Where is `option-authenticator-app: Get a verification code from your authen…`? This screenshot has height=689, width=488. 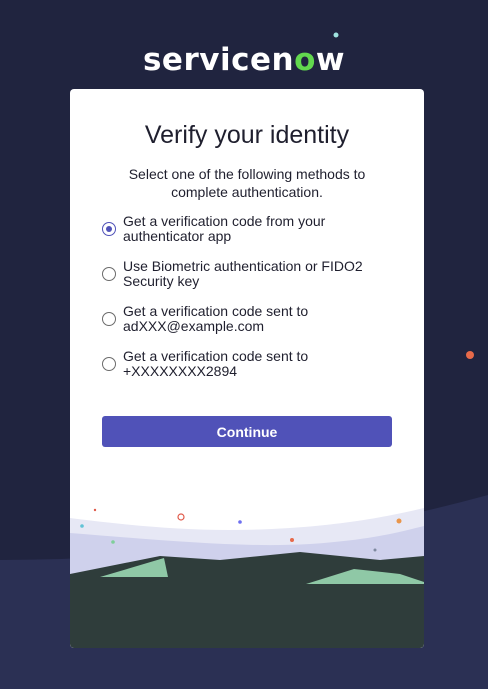
option-authenticator-app: Get a verification code from your authen… is located at coordinates (242, 229).